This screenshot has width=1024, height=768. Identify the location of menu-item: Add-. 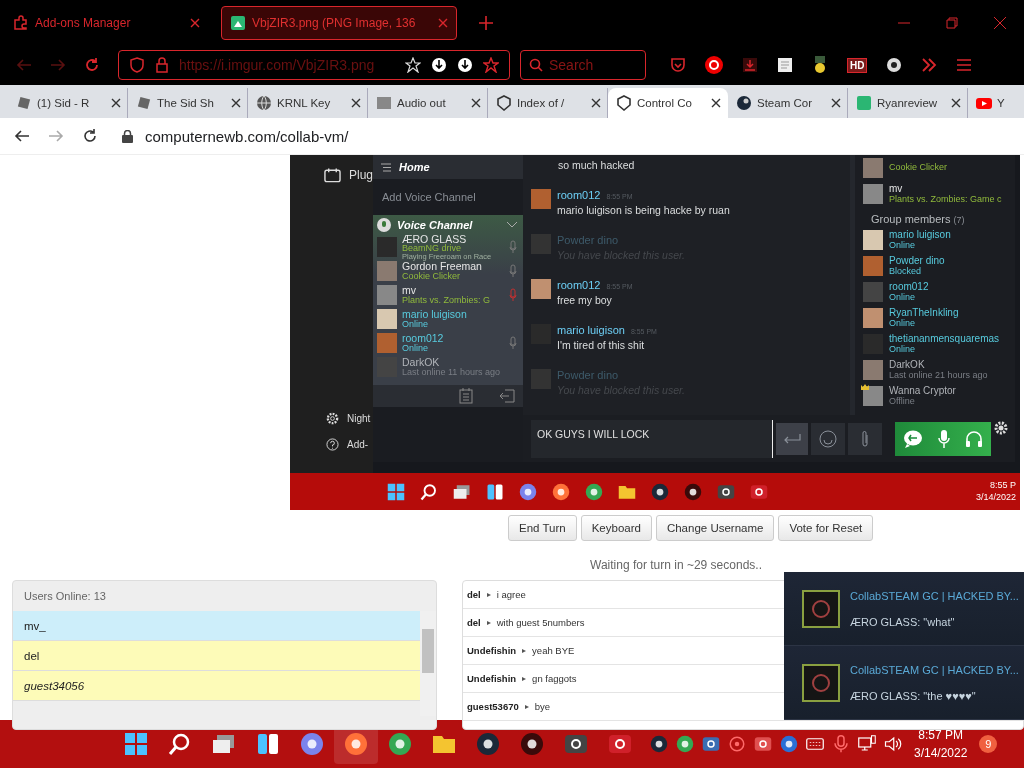
(358, 444).